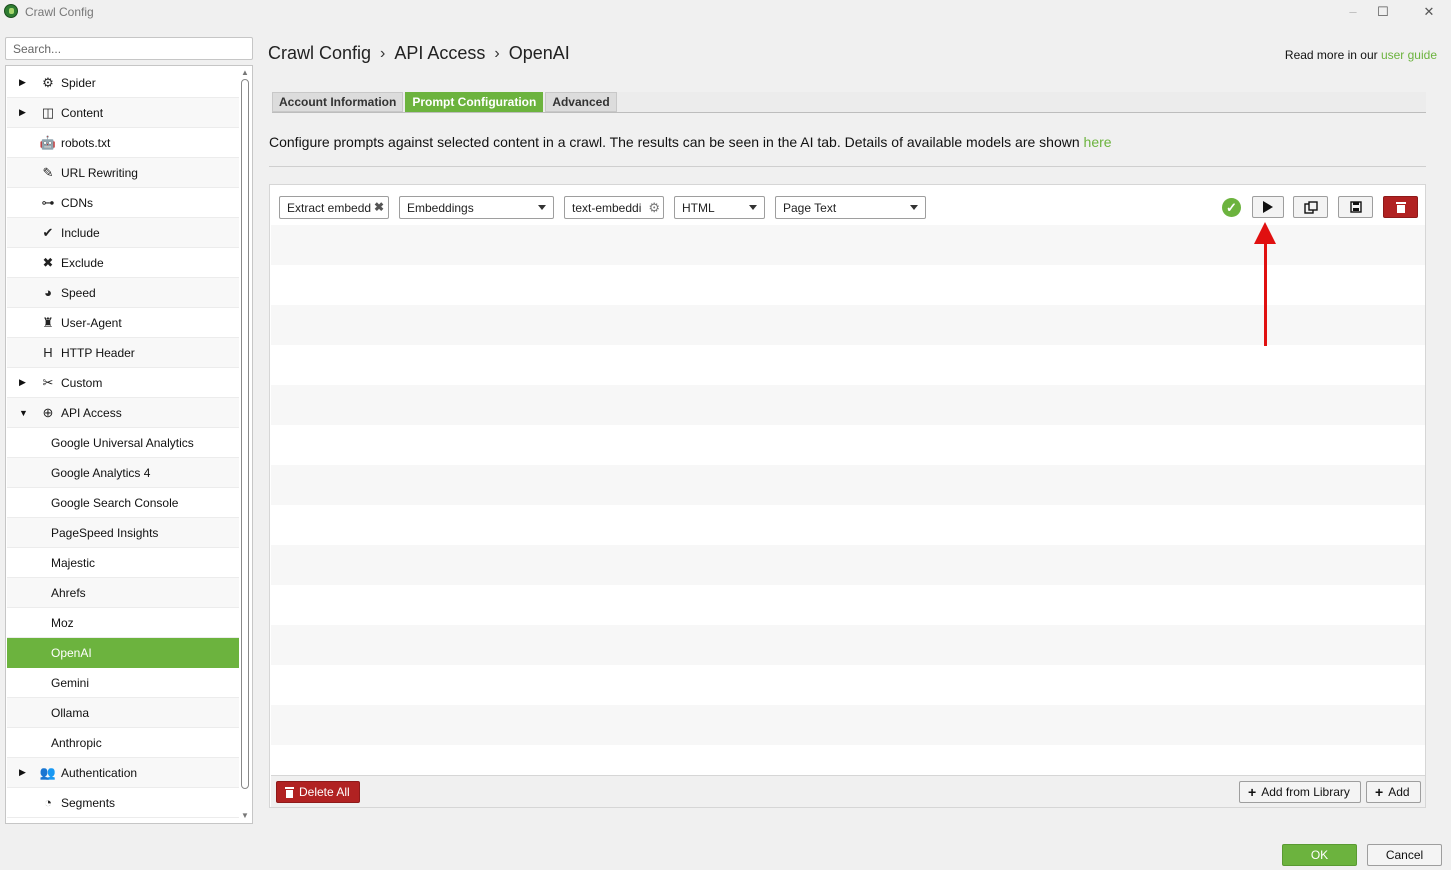  Describe the element at coordinates (1353, 12) in the screenshot. I see `minimize-button: –` at that location.